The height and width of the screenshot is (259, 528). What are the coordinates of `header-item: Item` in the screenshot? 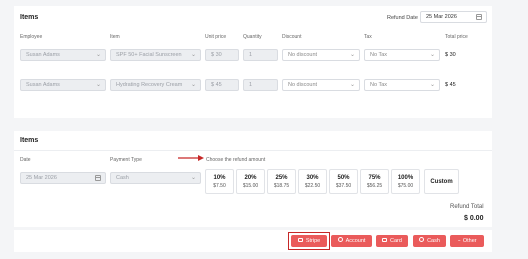 It's located at (115, 37).